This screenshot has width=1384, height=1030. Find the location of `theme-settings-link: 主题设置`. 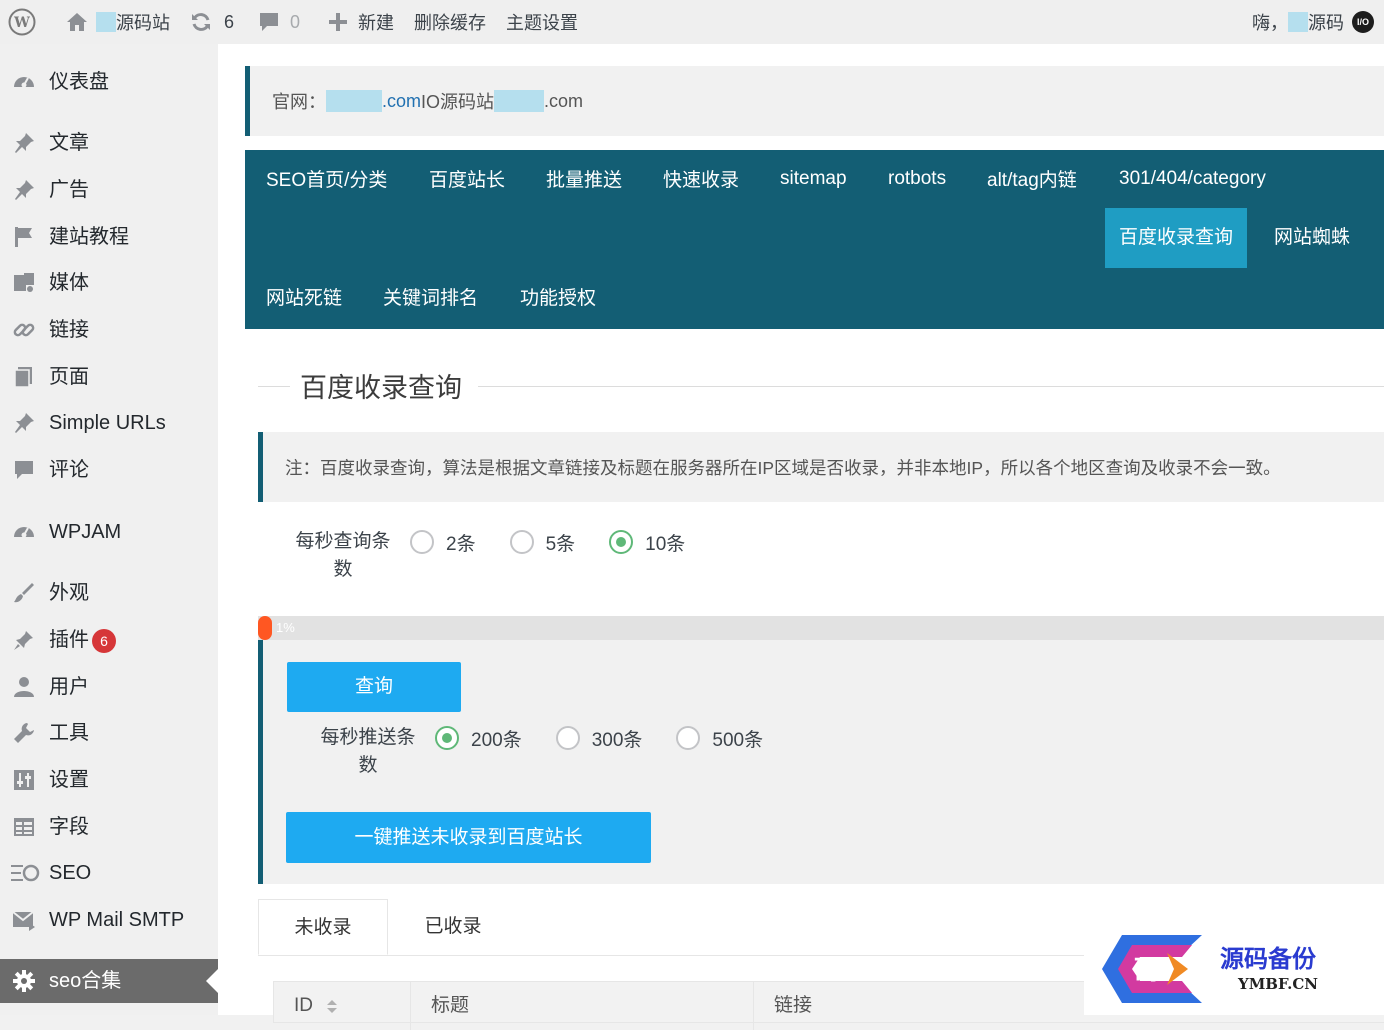

theme-settings-link: 主题设置 is located at coordinates (542, 22).